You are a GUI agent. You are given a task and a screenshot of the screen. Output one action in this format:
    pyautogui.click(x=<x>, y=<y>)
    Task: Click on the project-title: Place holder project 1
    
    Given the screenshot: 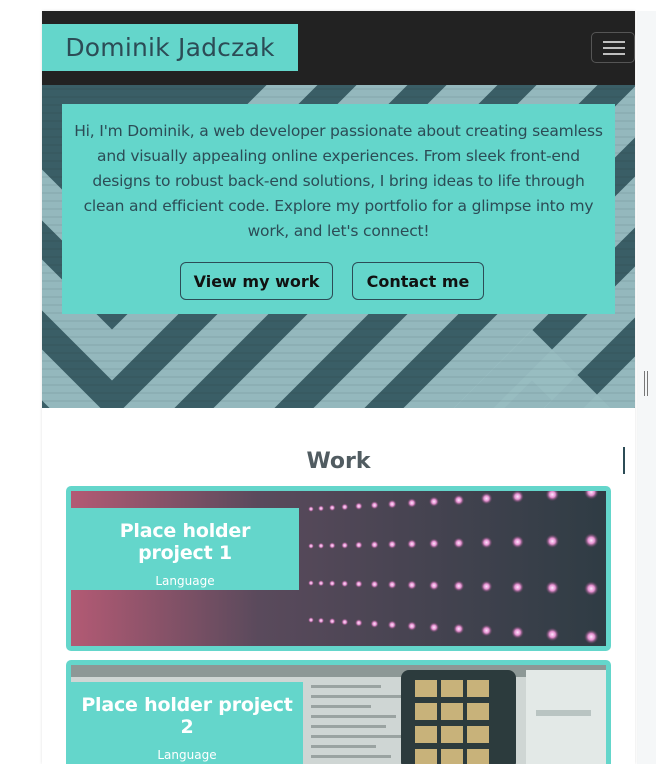 What is the action you would take?
    pyautogui.click(x=185, y=542)
    